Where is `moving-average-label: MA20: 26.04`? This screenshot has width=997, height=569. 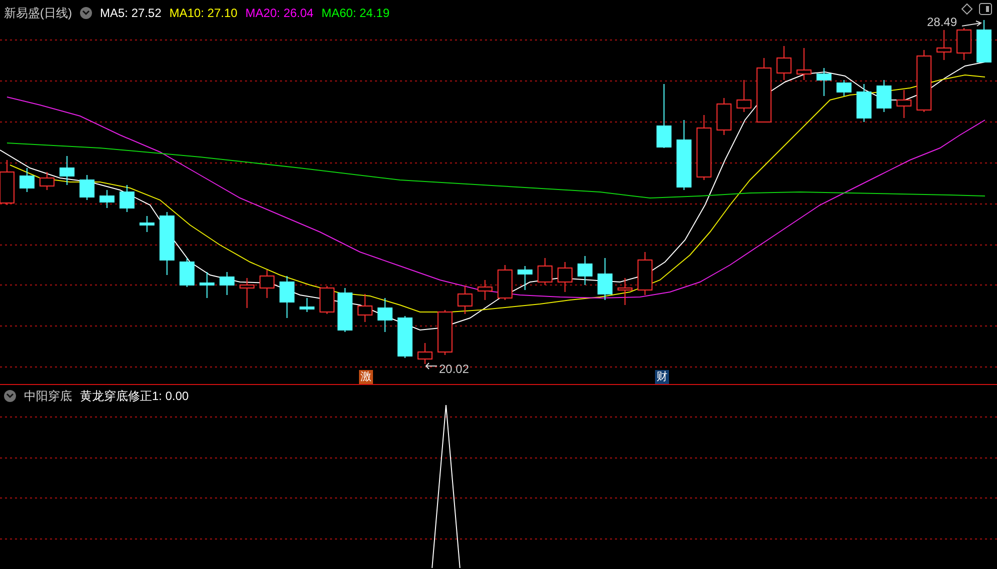 moving-average-label: MA20: 26.04 is located at coordinates (279, 13).